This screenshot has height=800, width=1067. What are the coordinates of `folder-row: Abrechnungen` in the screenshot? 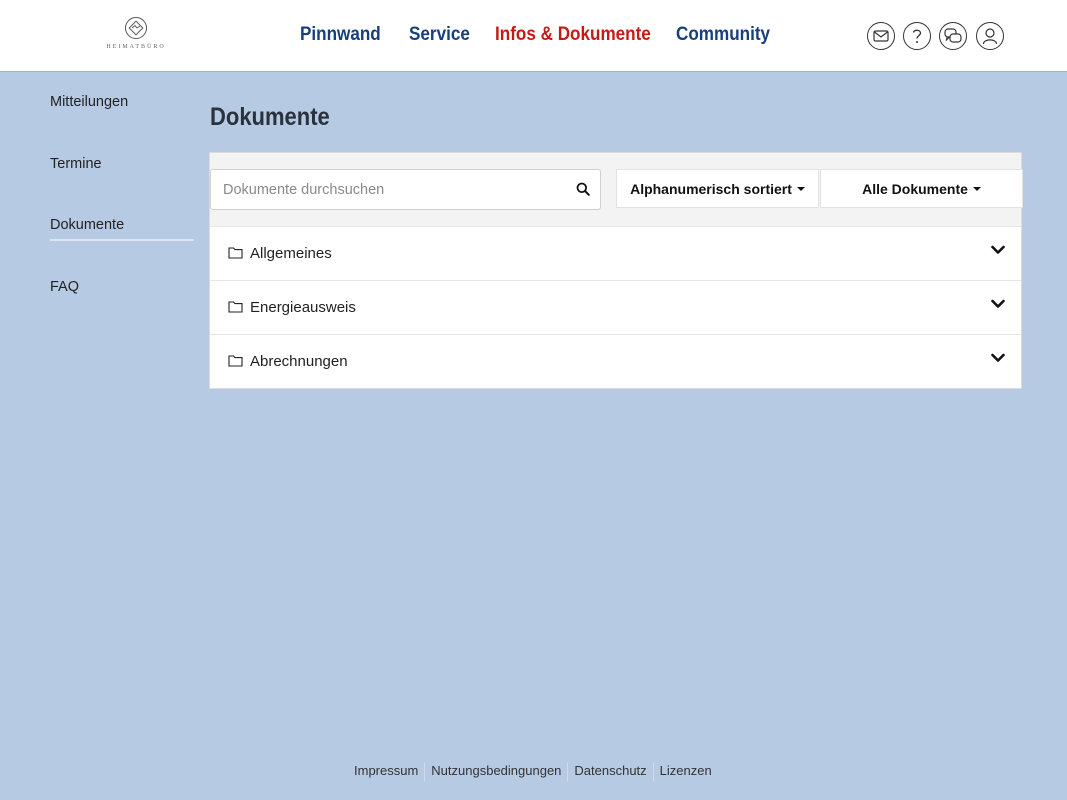 It's located at (615, 361).